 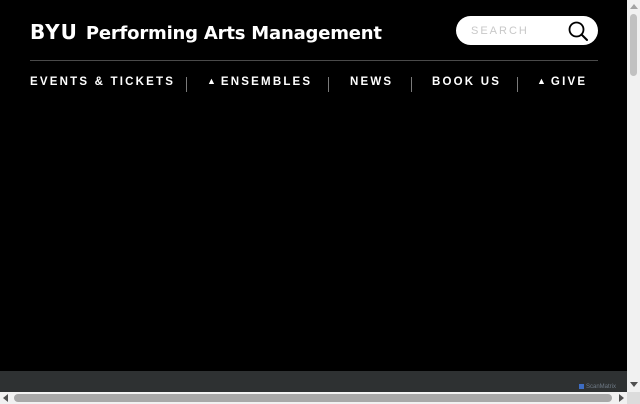 I want to click on site-logo: BYU Performing Arts Management, so click(x=206, y=32).